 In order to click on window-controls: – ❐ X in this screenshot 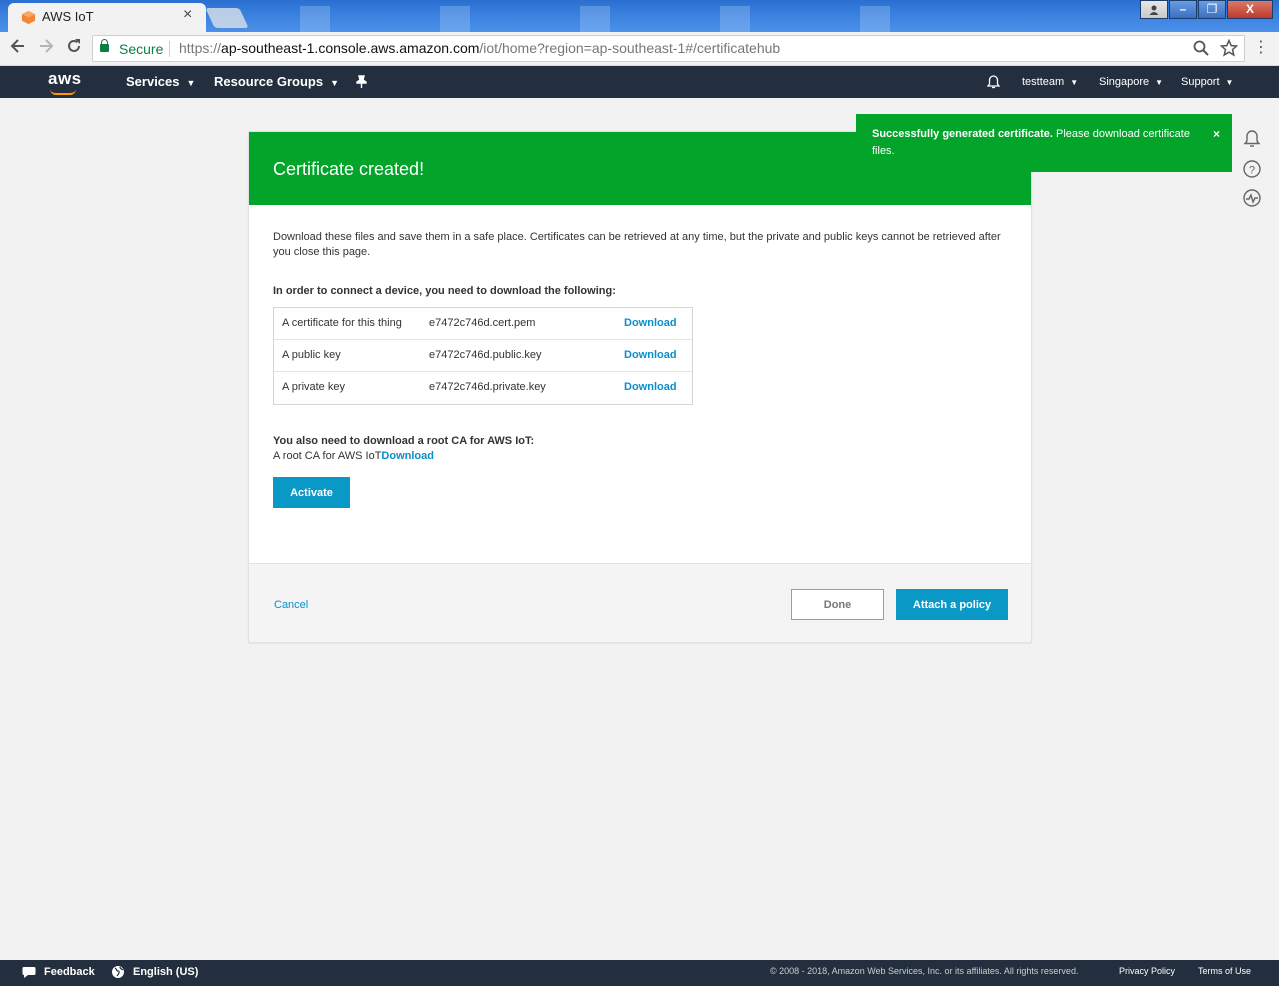, I will do `click(1206, 10)`.